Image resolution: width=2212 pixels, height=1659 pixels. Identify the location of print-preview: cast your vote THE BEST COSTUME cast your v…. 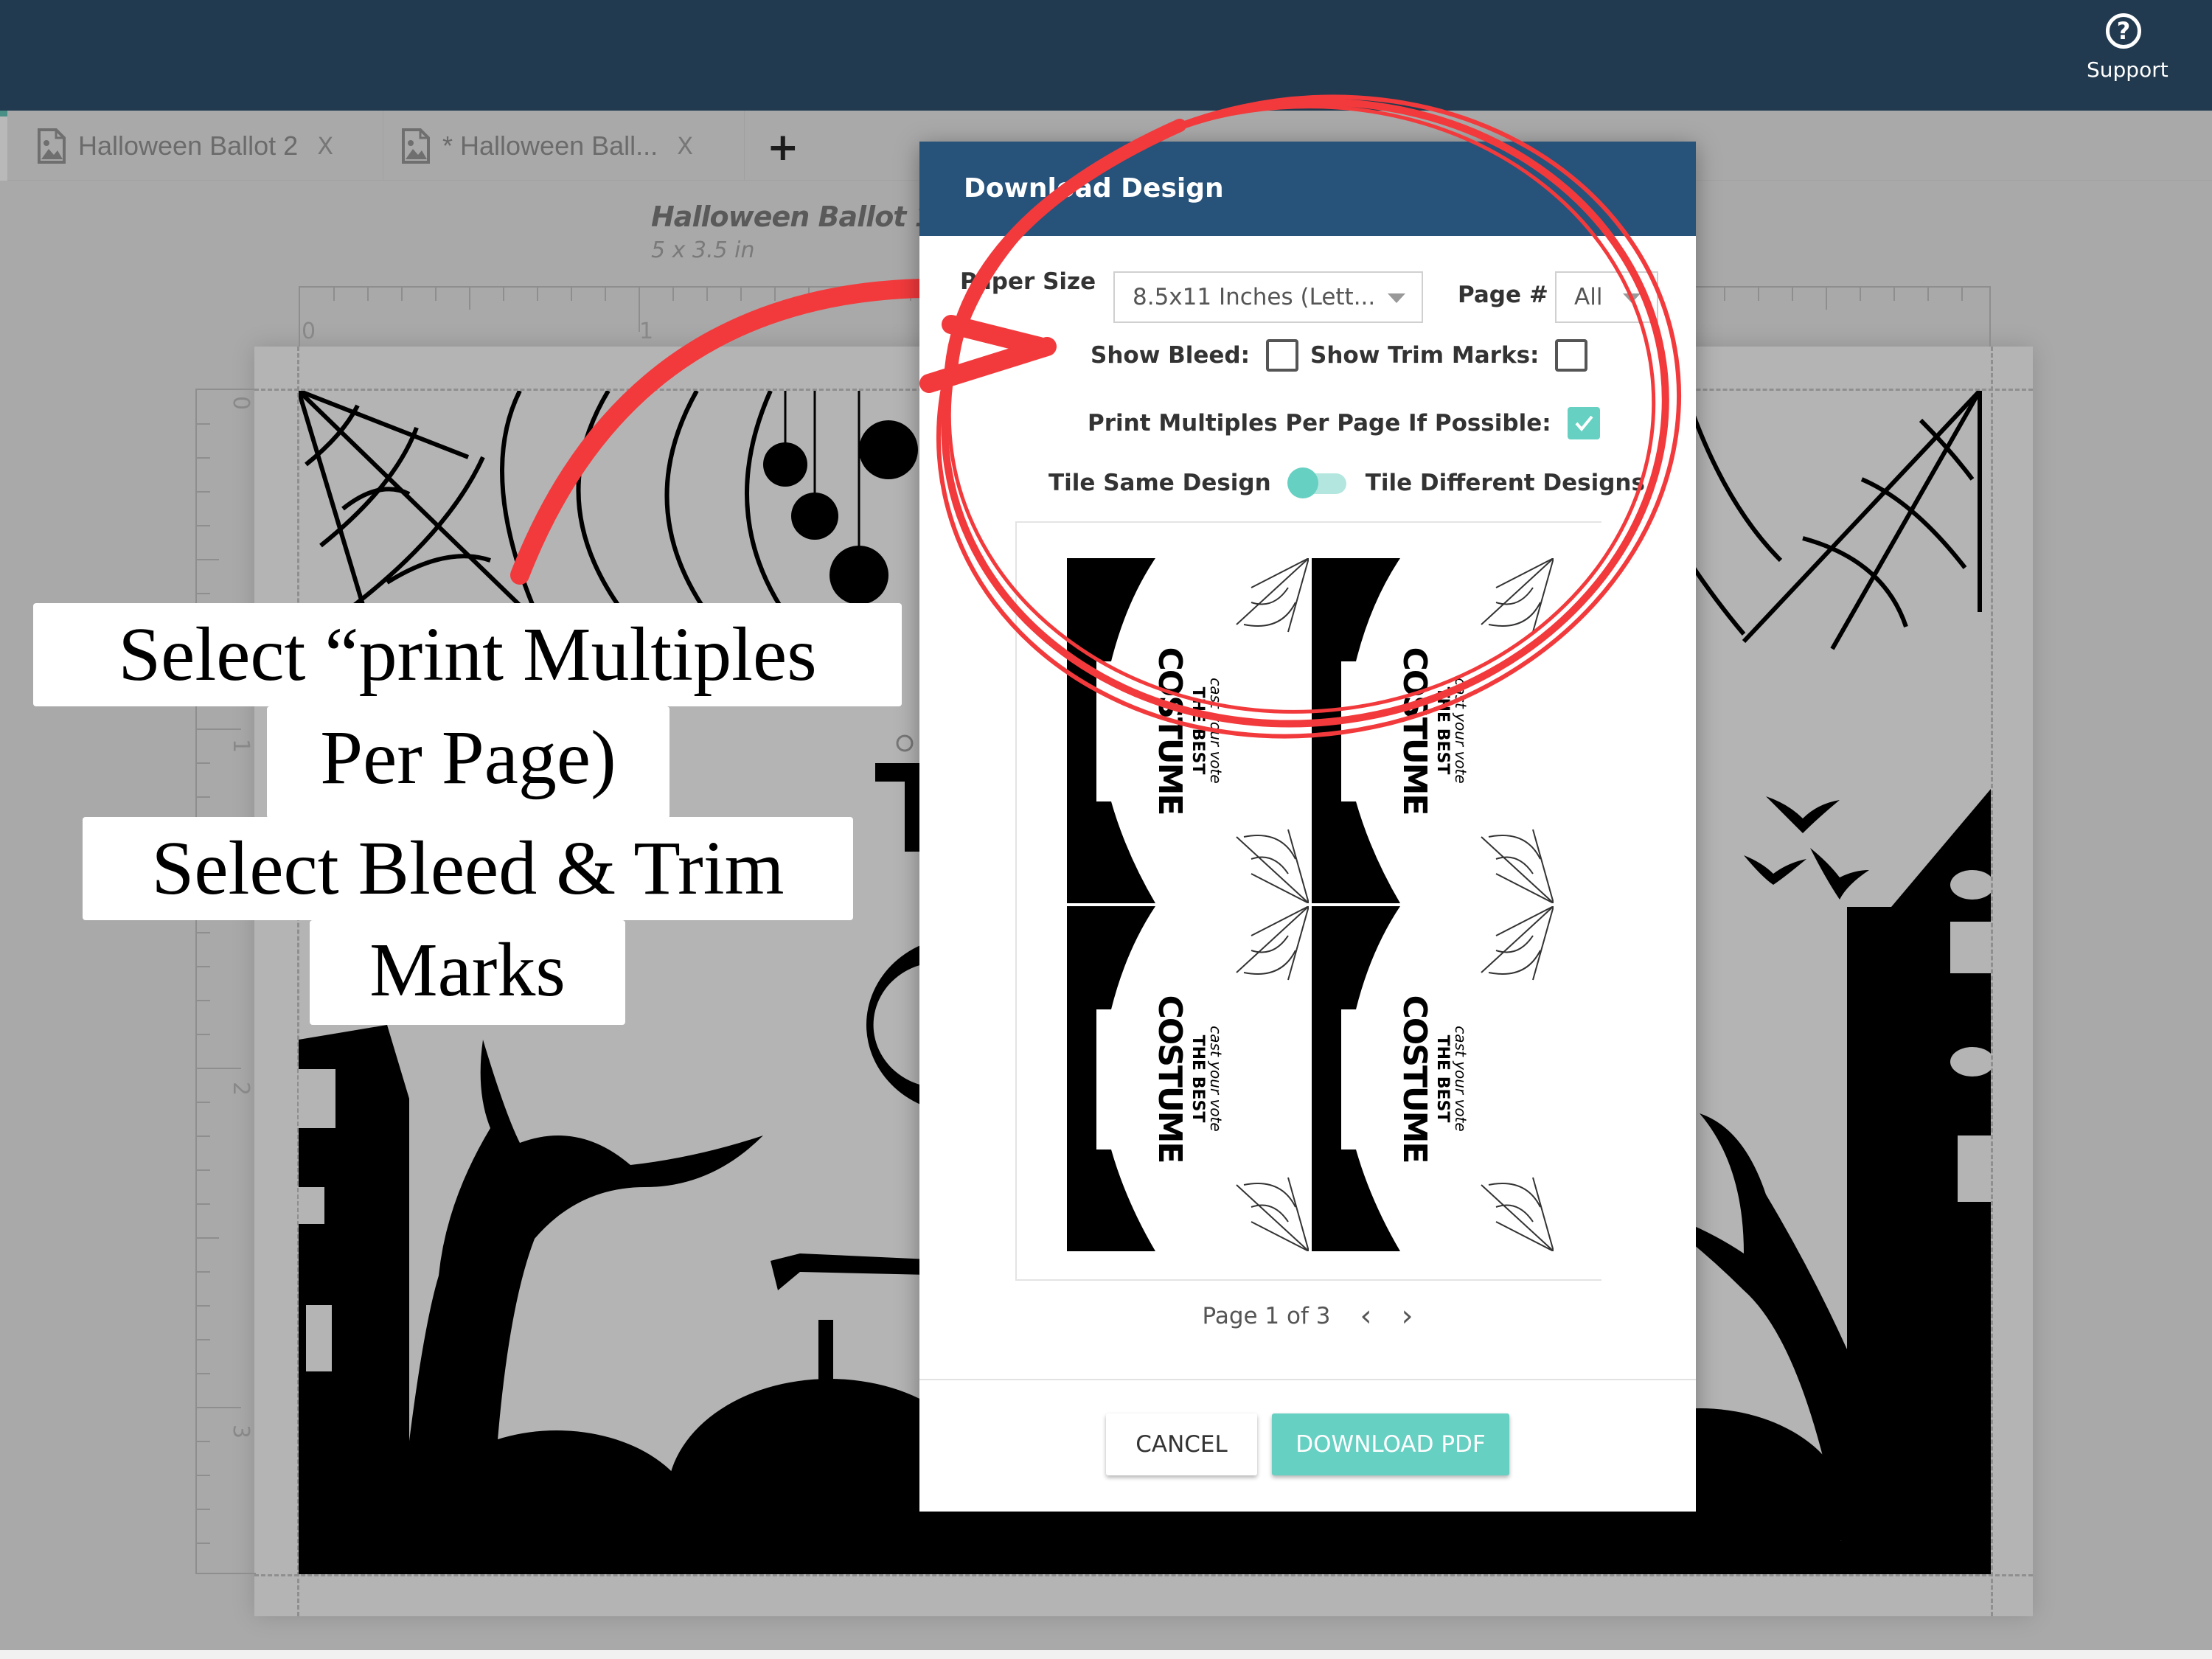
(1308, 901).